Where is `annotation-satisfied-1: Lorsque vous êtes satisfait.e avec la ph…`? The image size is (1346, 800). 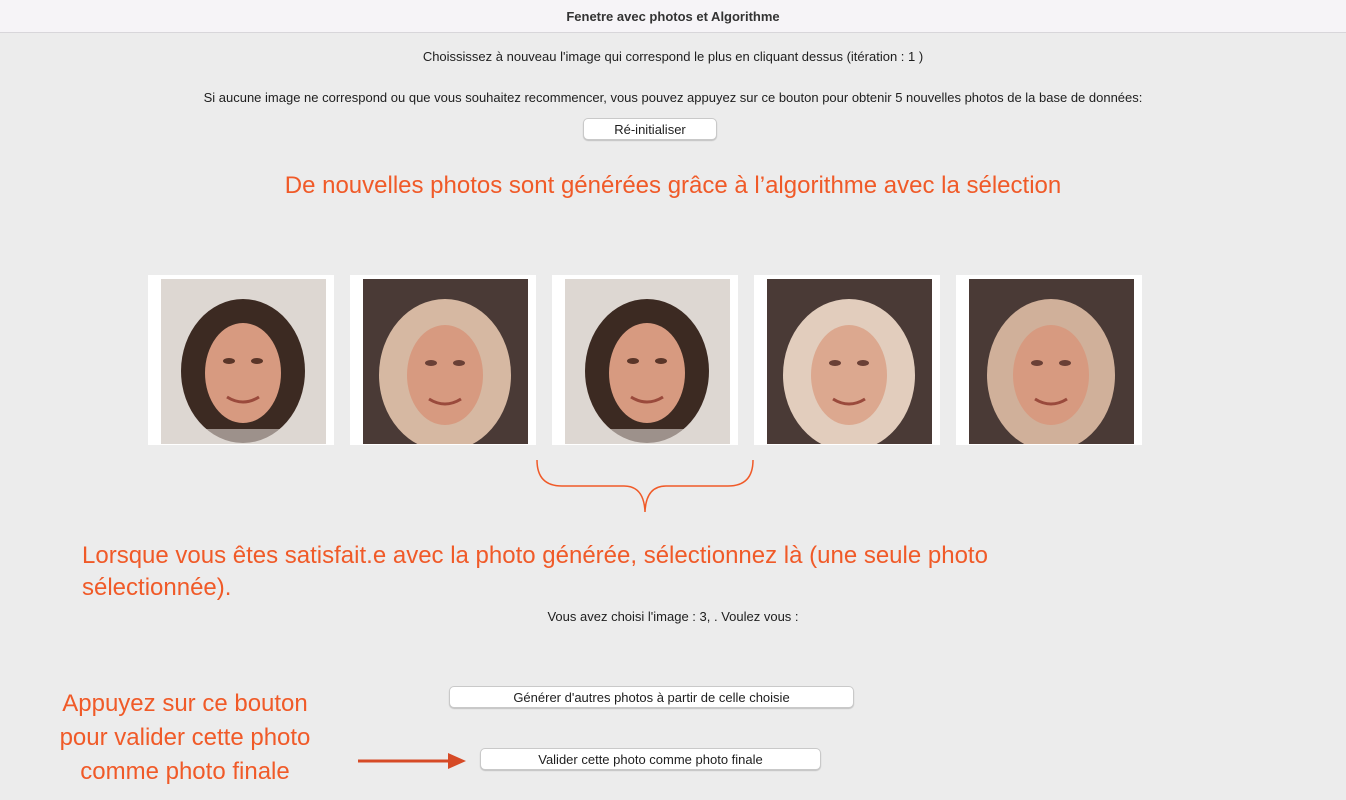
annotation-satisfied-1: Lorsque vous êtes satisfait.e avec la ph… is located at coordinates (535, 555).